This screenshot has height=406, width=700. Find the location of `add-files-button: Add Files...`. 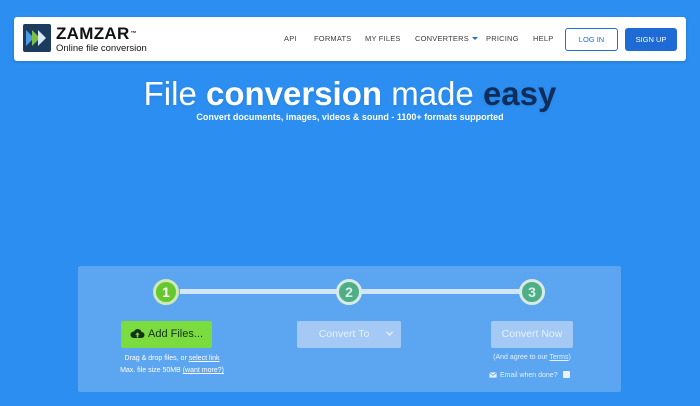

add-files-button: Add Files... is located at coordinates (166, 334).